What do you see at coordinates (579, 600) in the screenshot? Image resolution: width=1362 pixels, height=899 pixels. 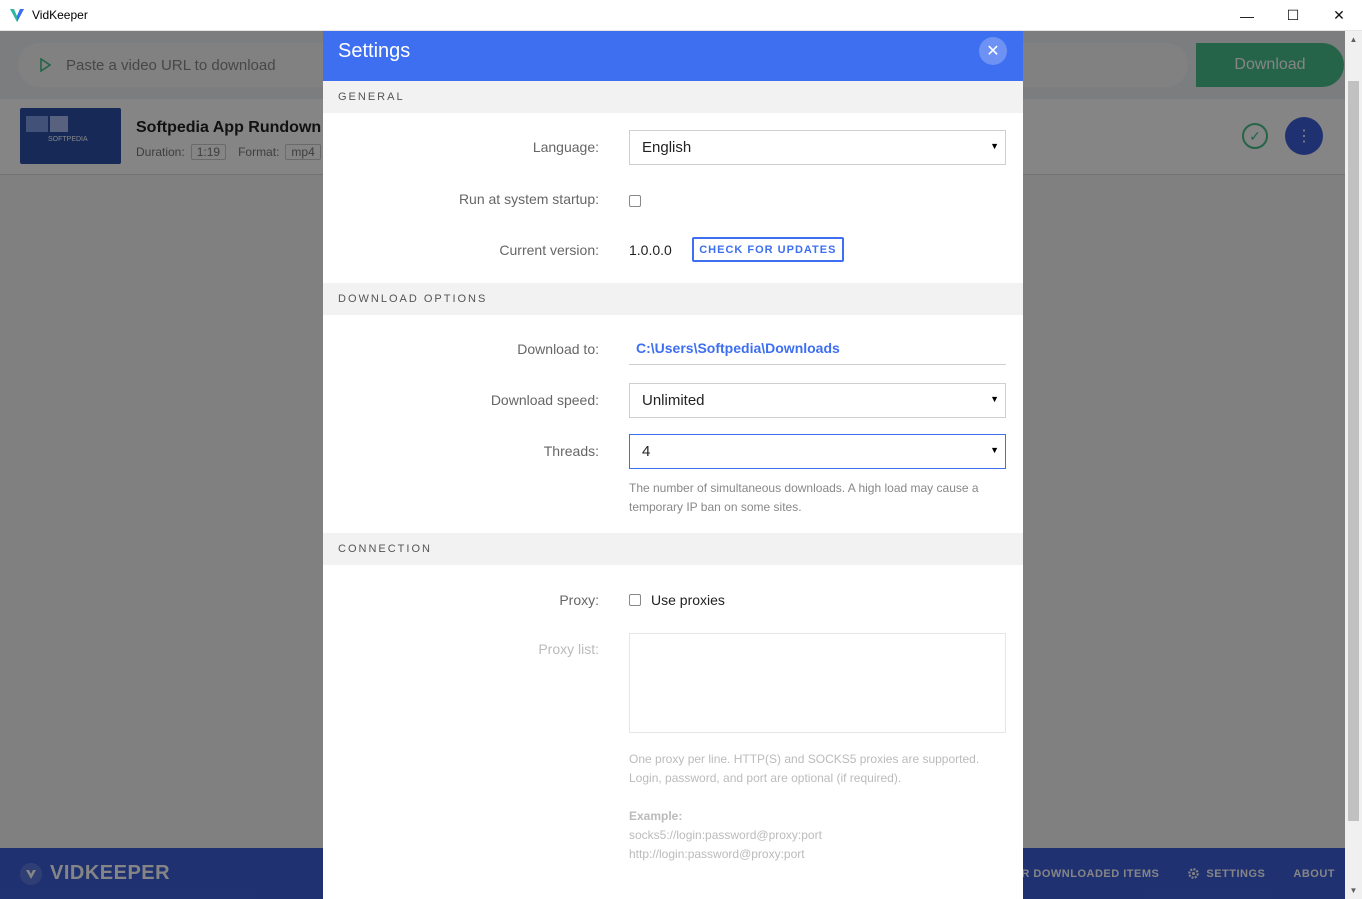 I see `proxy-label: Proxy:` at bounding box center [579, 600].